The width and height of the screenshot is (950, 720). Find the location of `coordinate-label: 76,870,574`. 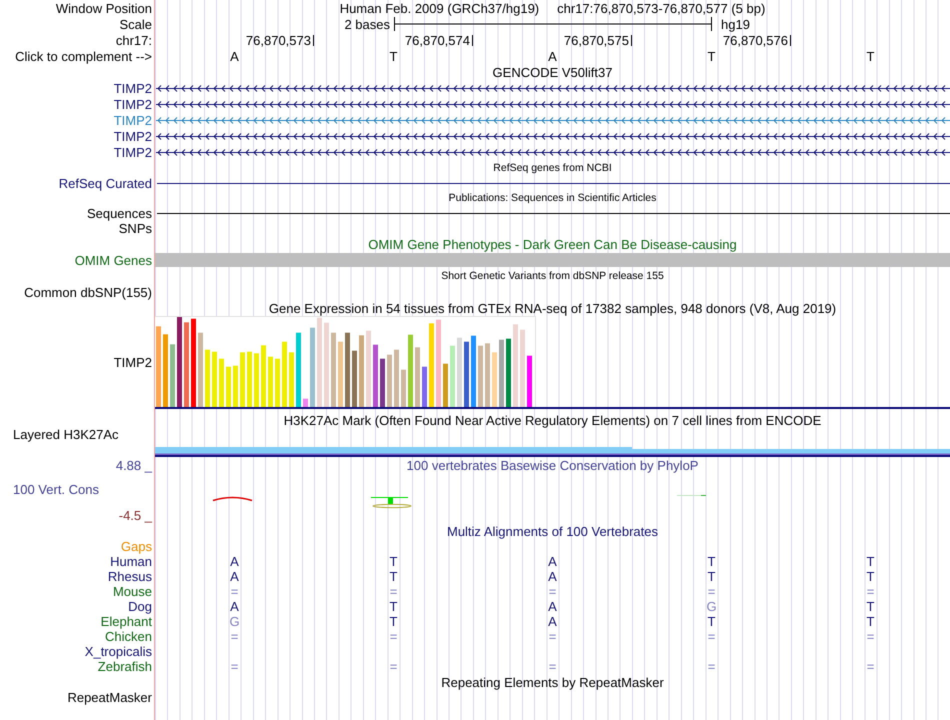

coordinate-label: 76,870,574 is located at coordinates (437, 40).